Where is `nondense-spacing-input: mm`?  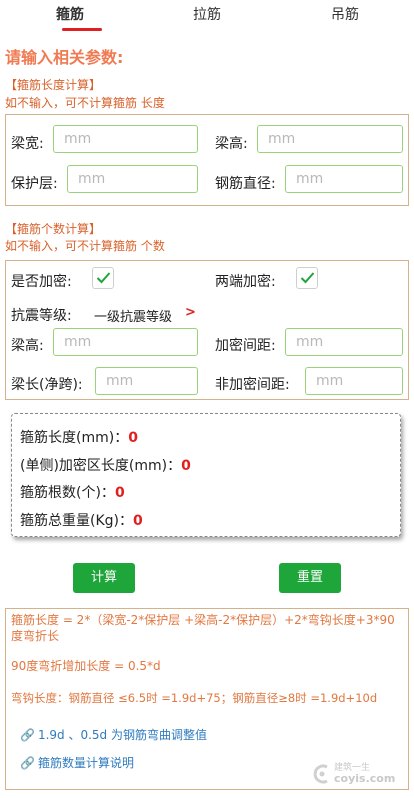 nondense-spacing-input: mm is located at coordinates (354, 381).